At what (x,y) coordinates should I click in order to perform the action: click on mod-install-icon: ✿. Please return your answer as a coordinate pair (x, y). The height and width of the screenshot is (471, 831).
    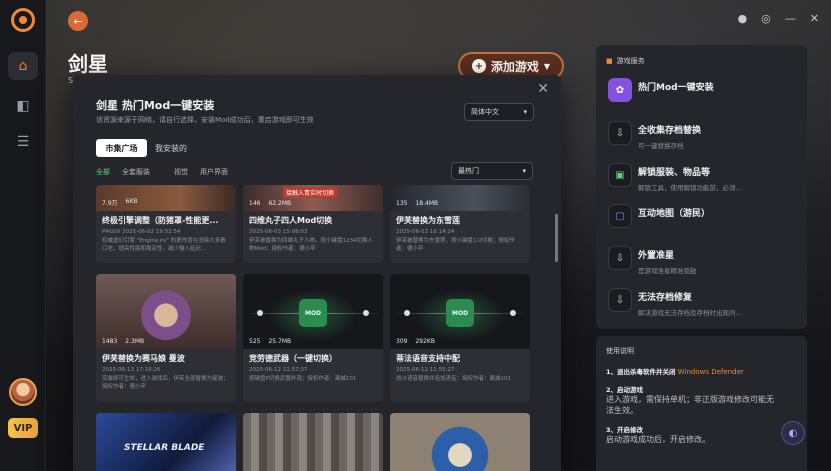
    Looking at the image, I should click on (620, 90).